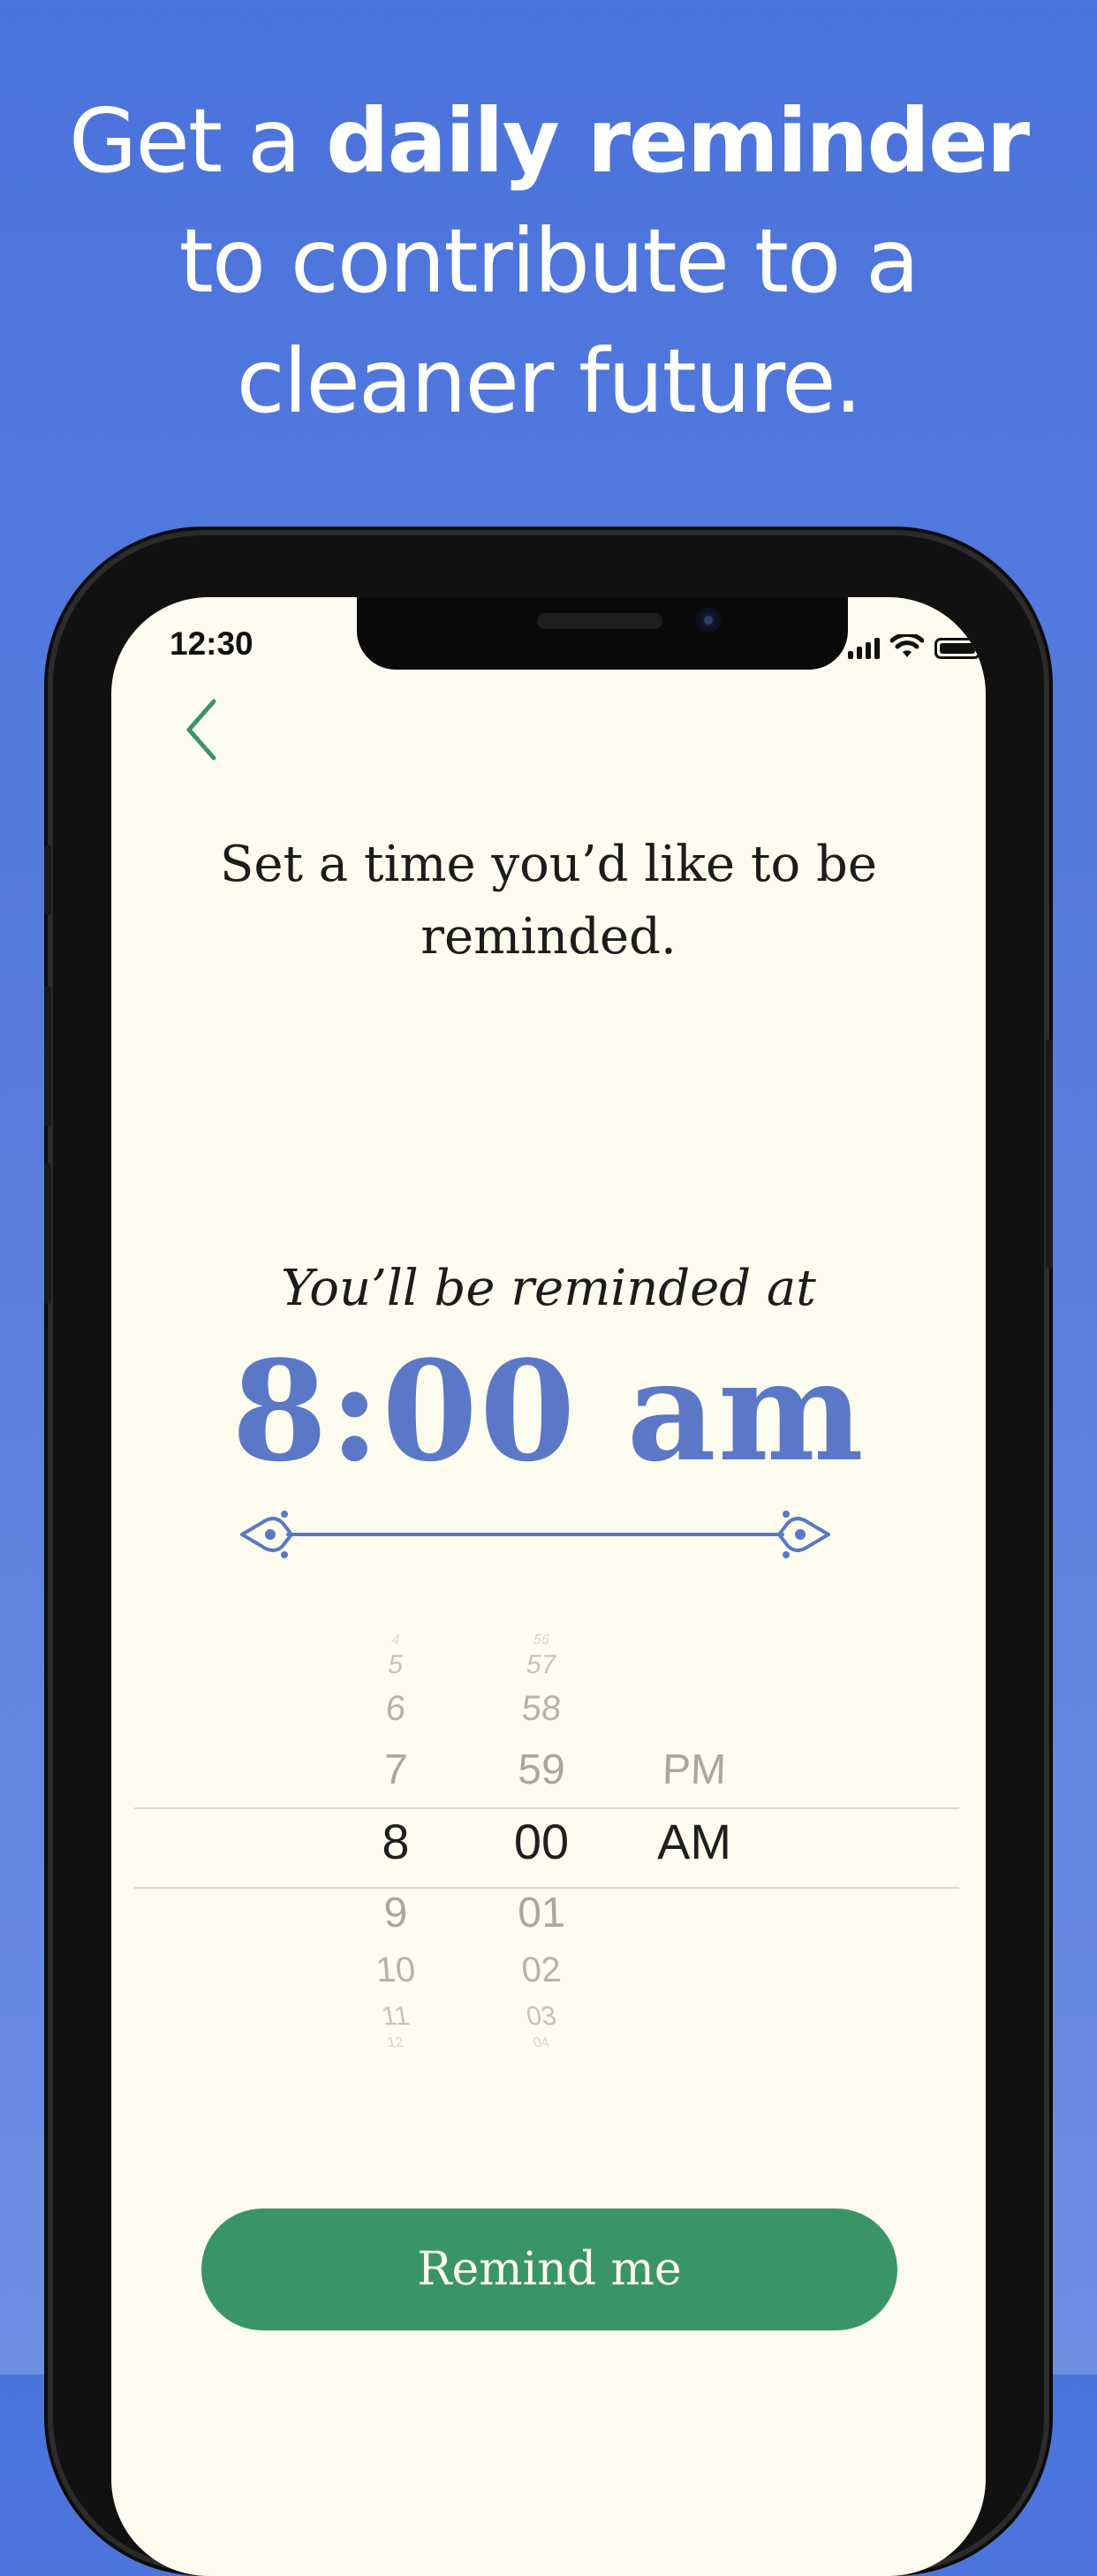  I want to click on volume-down-button, so click(48, 1234).